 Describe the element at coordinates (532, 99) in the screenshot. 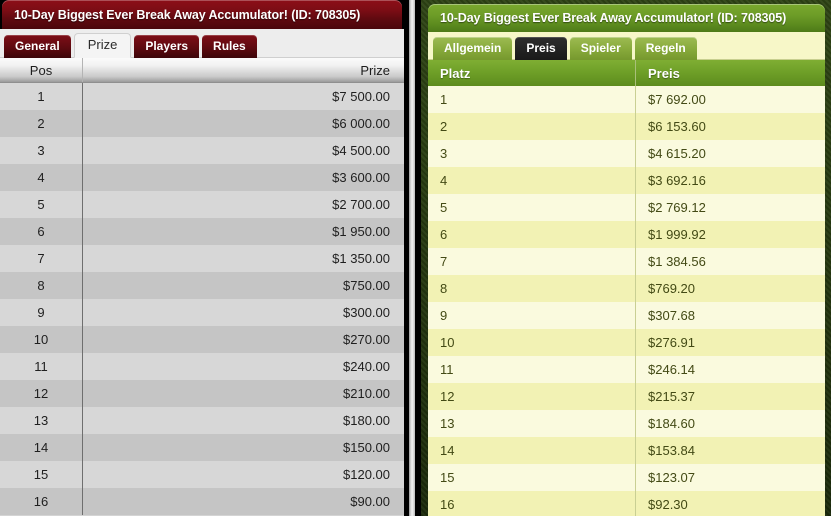

I see `right-cell-platz: 1` at that location.